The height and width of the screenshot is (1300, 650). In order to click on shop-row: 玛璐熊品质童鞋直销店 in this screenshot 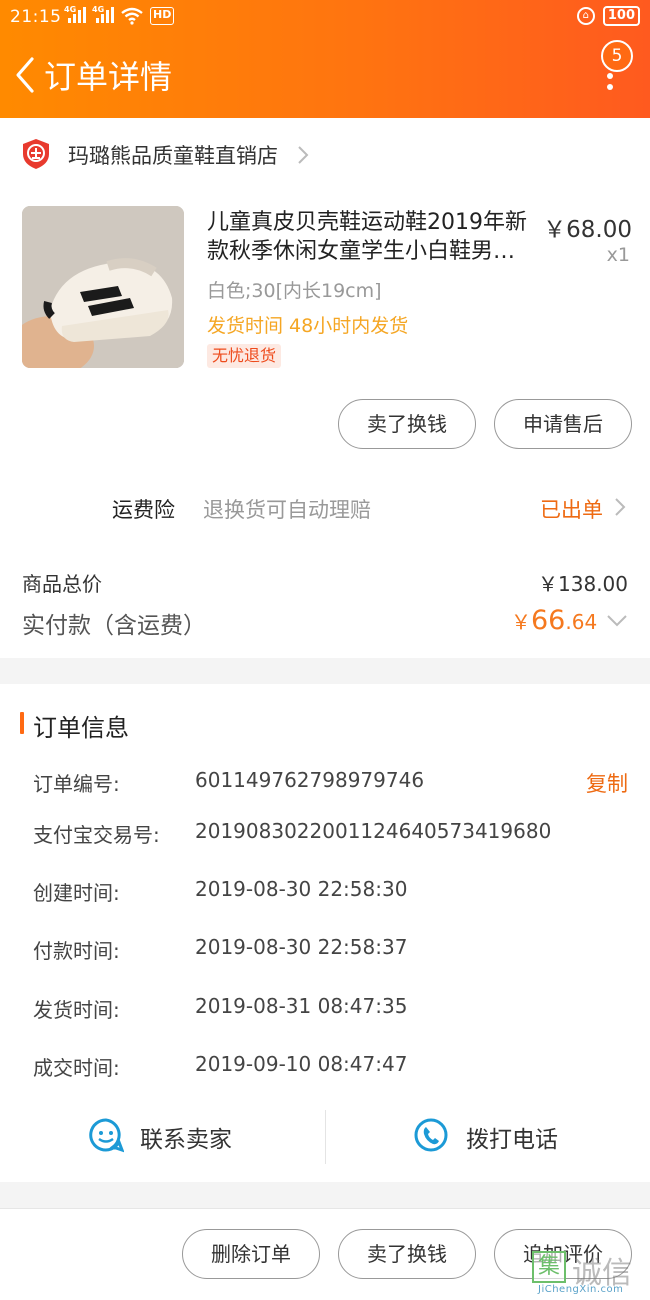, I will do `click(325, 156)`.